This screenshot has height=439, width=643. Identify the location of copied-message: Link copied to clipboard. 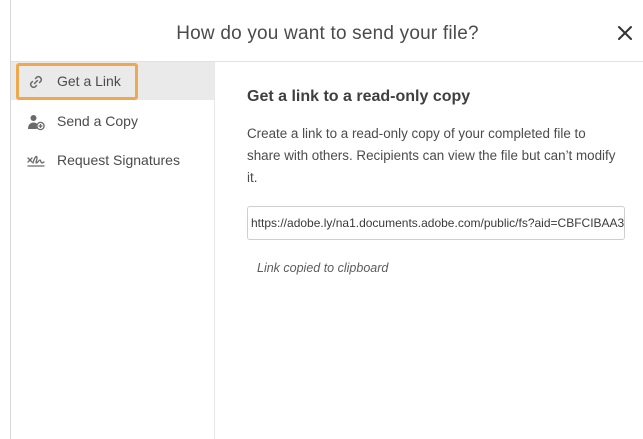
(323, 268).